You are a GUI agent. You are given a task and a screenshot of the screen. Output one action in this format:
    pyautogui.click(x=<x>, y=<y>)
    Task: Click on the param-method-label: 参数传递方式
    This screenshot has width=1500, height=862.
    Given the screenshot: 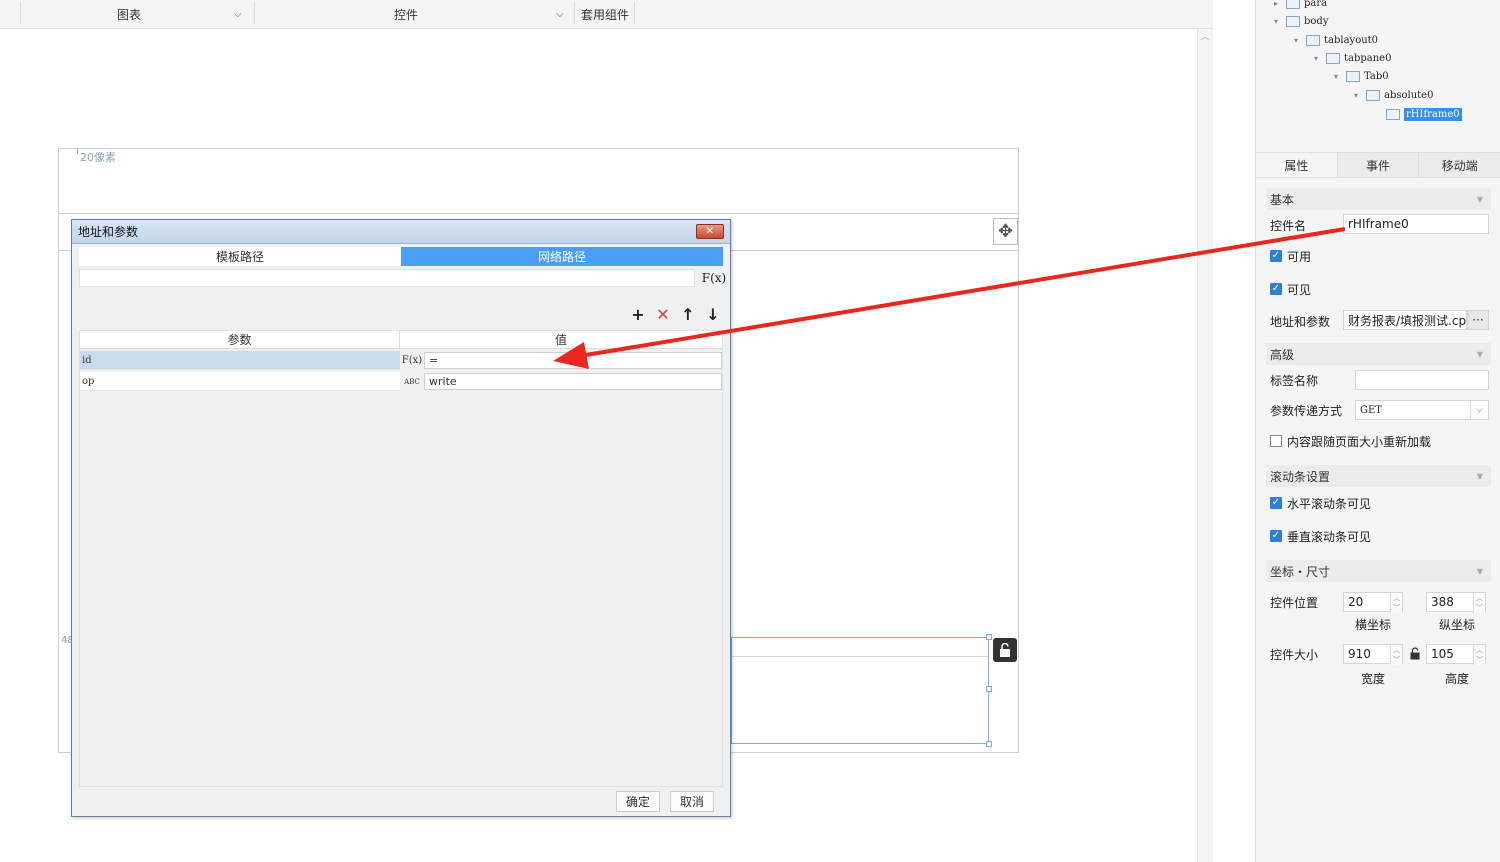 What is the action you would take?
    pyautogui.click(x=1306, y=410)
    